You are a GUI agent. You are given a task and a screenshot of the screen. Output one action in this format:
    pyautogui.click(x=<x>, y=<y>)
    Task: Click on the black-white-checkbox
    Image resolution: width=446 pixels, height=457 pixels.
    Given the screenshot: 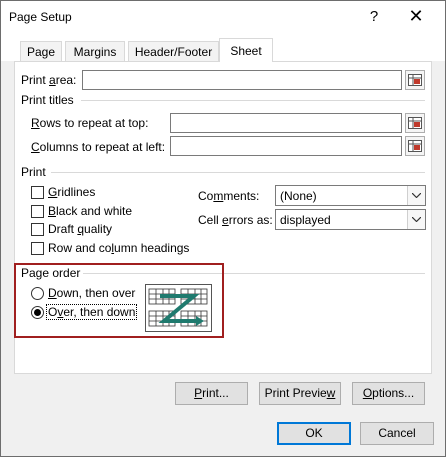 What is the action you would take?
    pyautogui.click(x=37, y=211)
    